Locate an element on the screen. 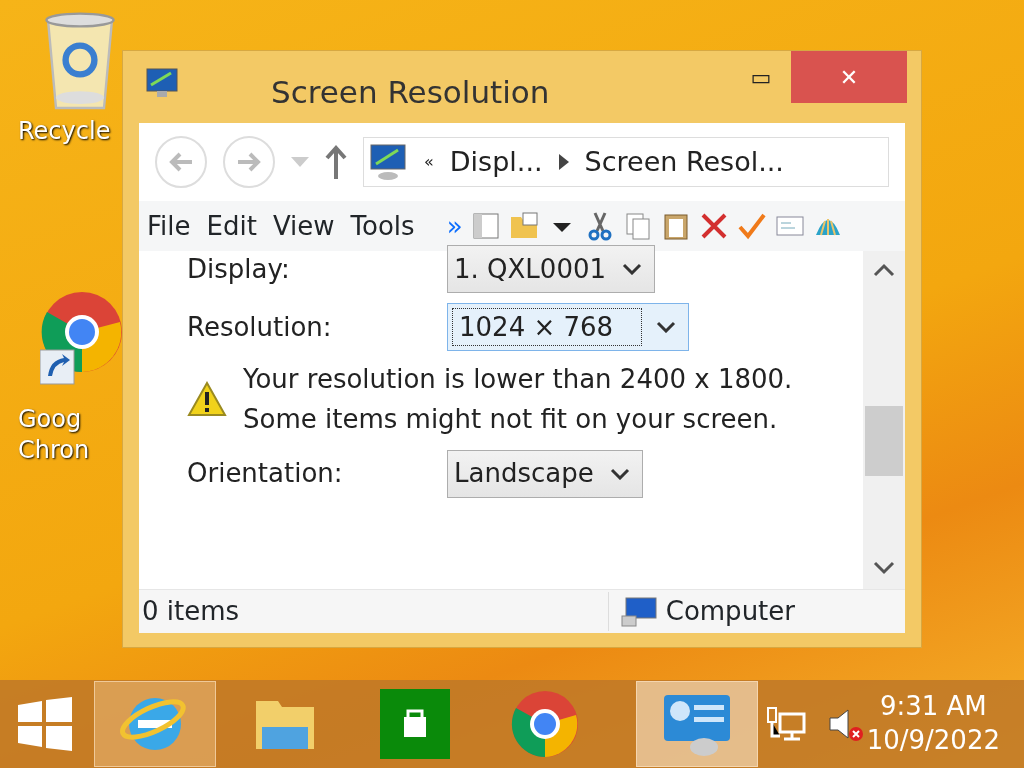 Image resolution: width=1024 pixels, height=768 pixels. status-location: Computer is located at coordinates (730, 611).